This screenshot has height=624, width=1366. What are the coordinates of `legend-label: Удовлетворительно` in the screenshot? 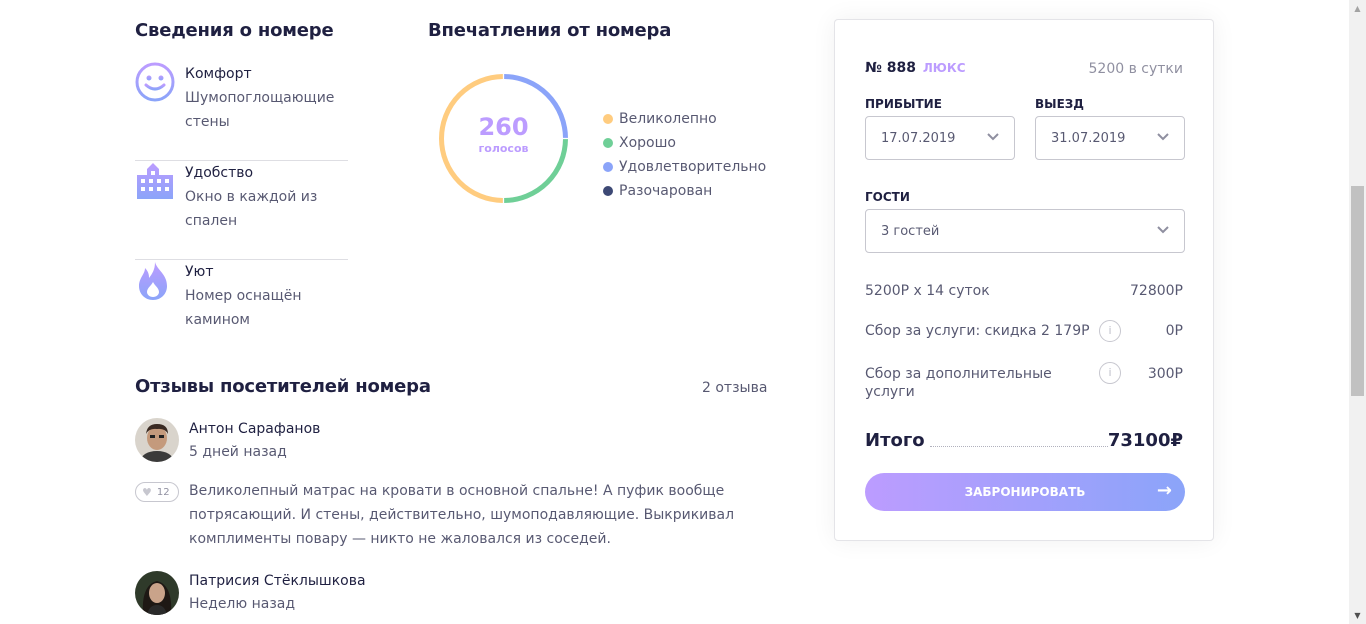 It's located at (693, 167).